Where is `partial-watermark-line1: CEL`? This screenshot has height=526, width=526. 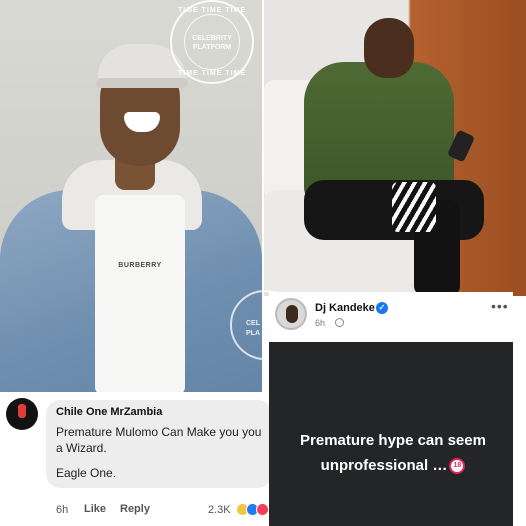
partial-watermark-line1: CEL is located at coordinates (253, 323).